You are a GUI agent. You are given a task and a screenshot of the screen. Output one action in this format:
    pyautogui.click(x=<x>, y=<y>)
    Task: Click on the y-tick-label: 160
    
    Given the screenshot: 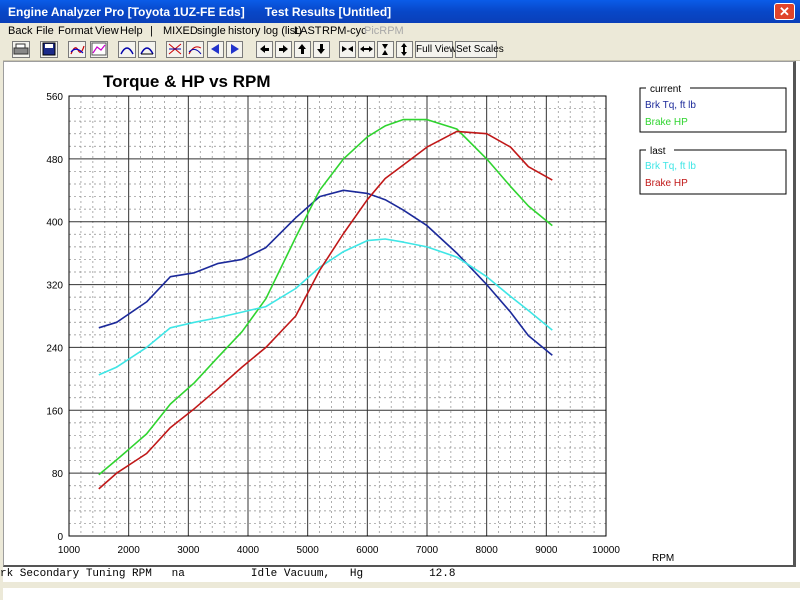 What is the action you would take?
    pyautogui.click(x=54, y=411)
    